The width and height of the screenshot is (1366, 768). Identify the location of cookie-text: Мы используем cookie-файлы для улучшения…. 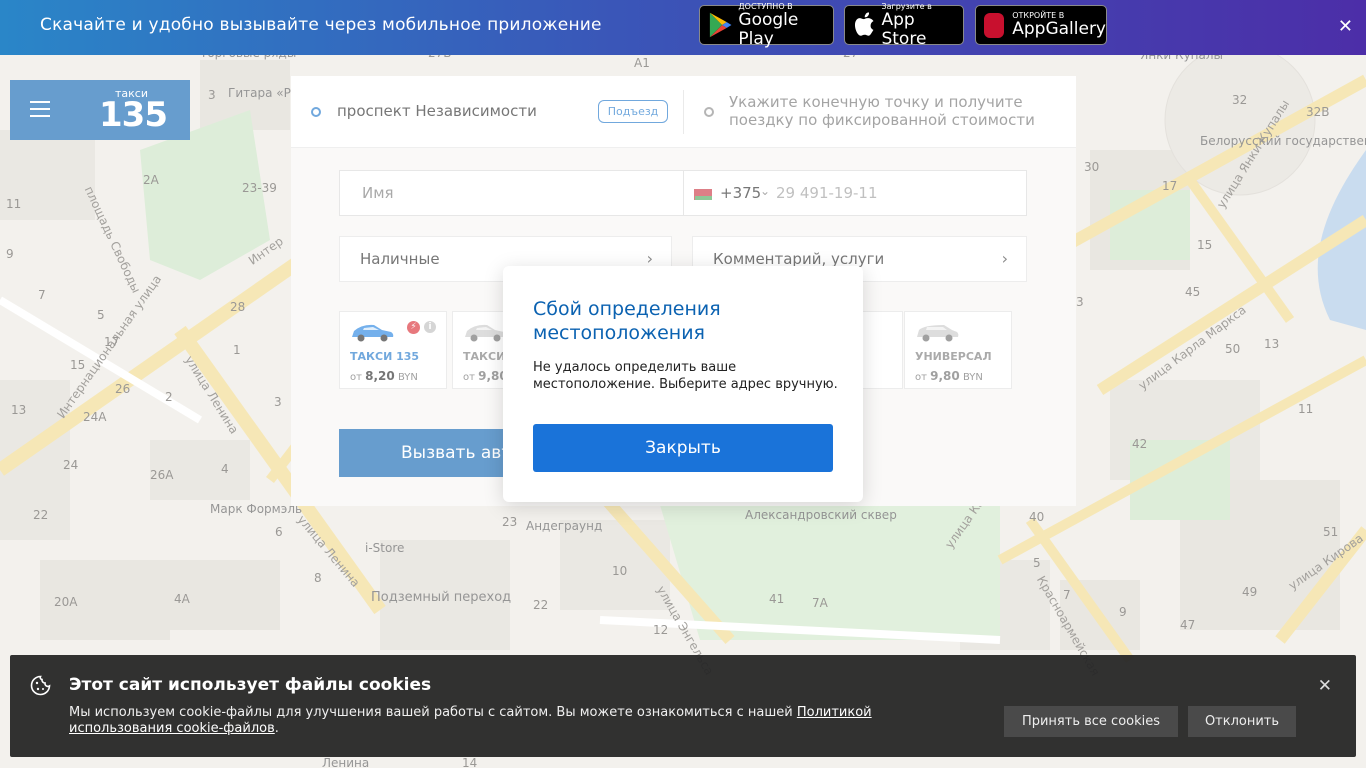
(519, 721).